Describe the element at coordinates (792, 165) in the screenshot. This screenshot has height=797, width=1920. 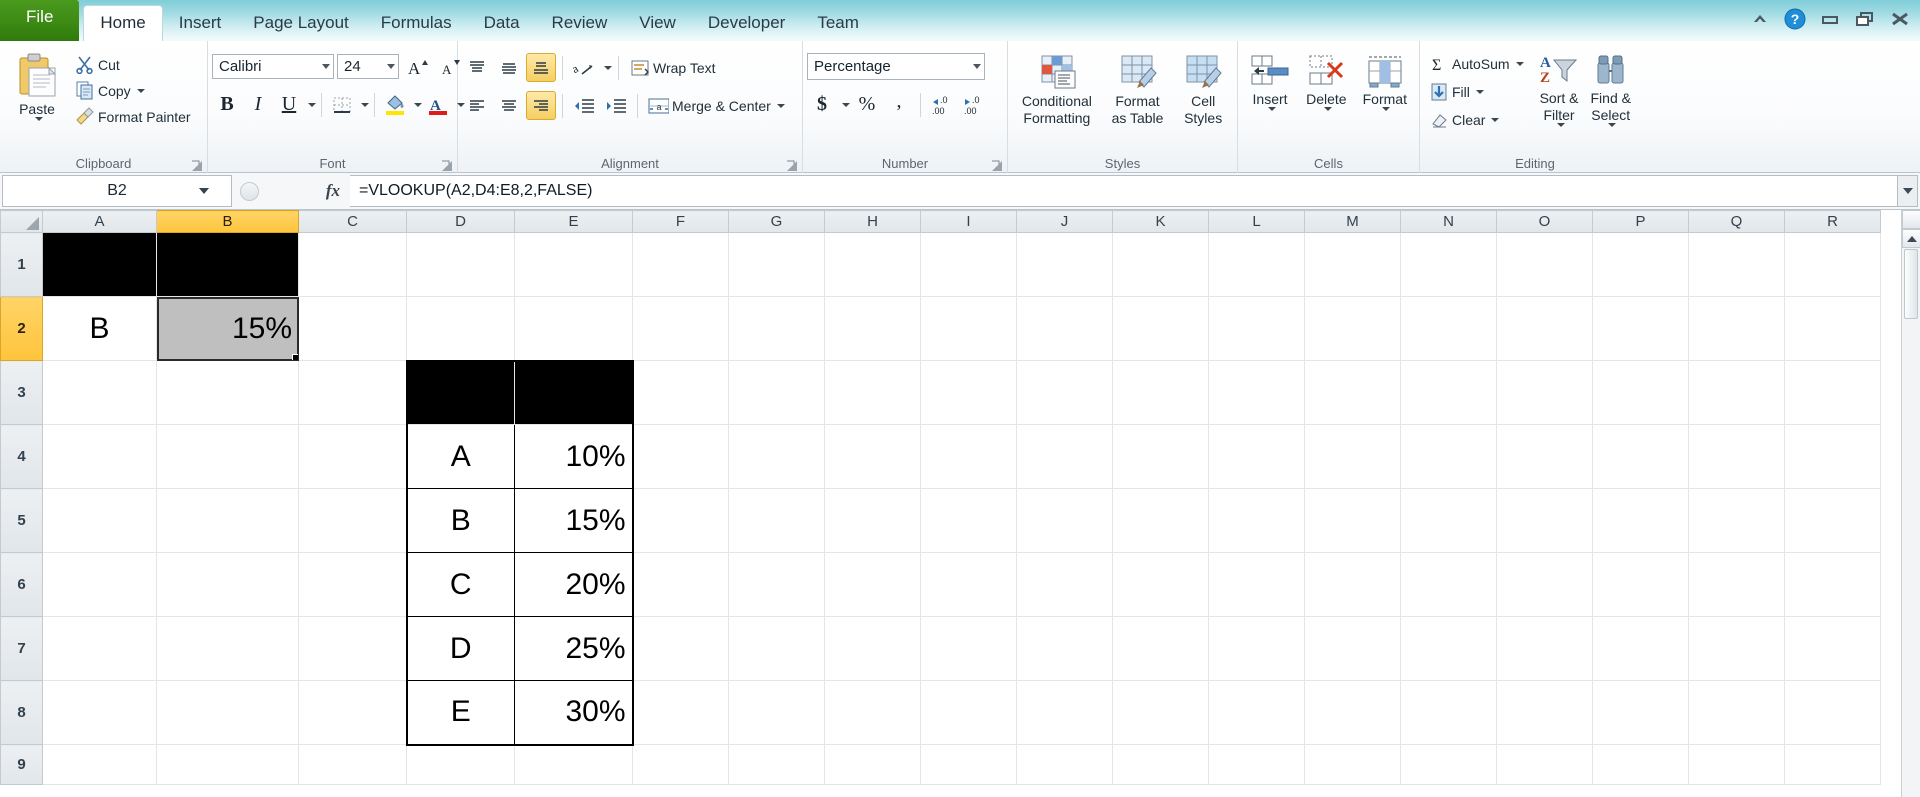
I see `alignment-dialog-launcher-icon` at that location.